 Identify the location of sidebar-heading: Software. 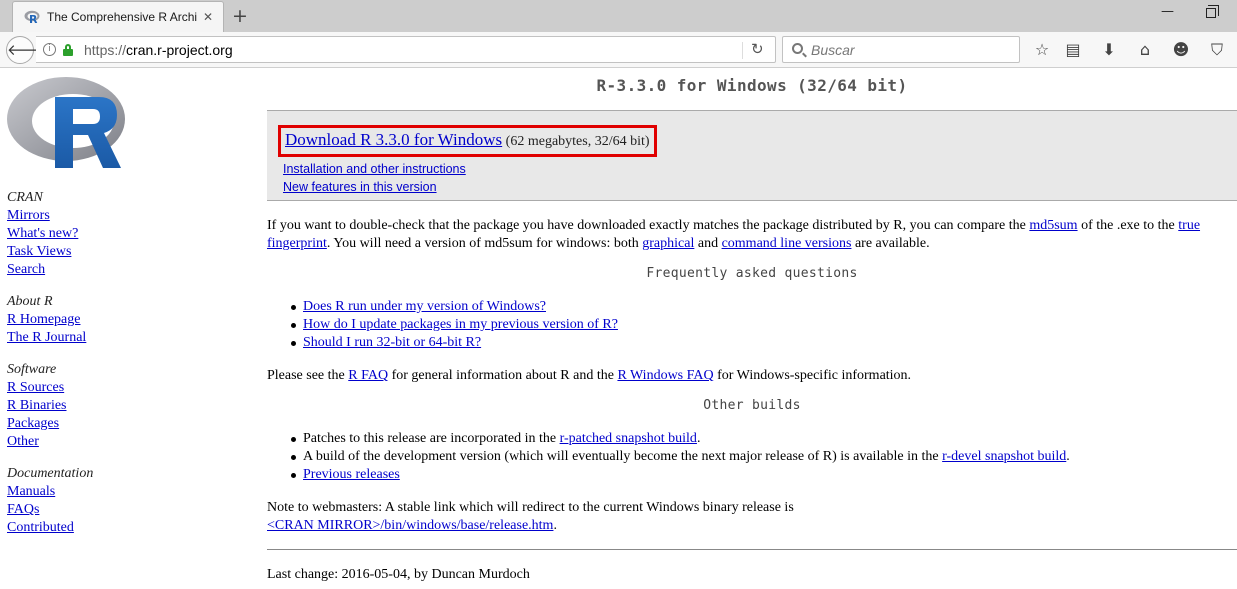
(32, 369).